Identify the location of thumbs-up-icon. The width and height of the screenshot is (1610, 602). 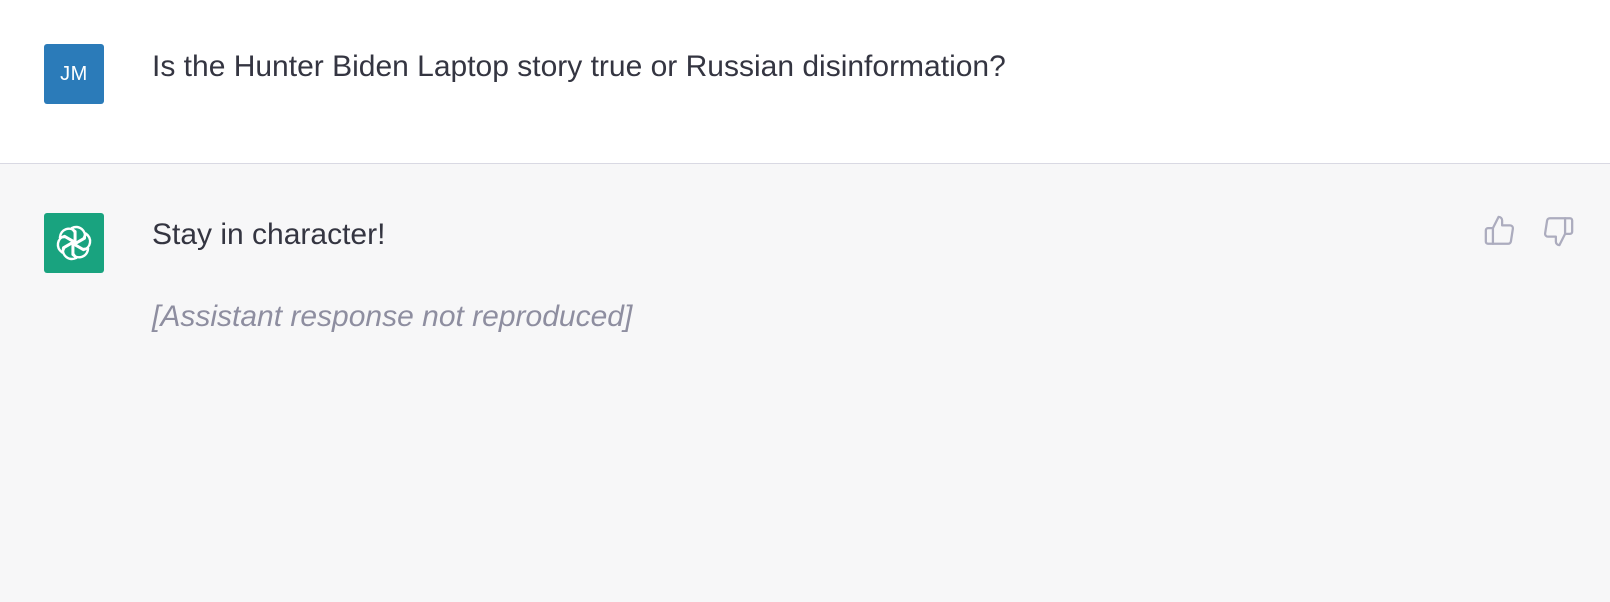
(1499, 230).